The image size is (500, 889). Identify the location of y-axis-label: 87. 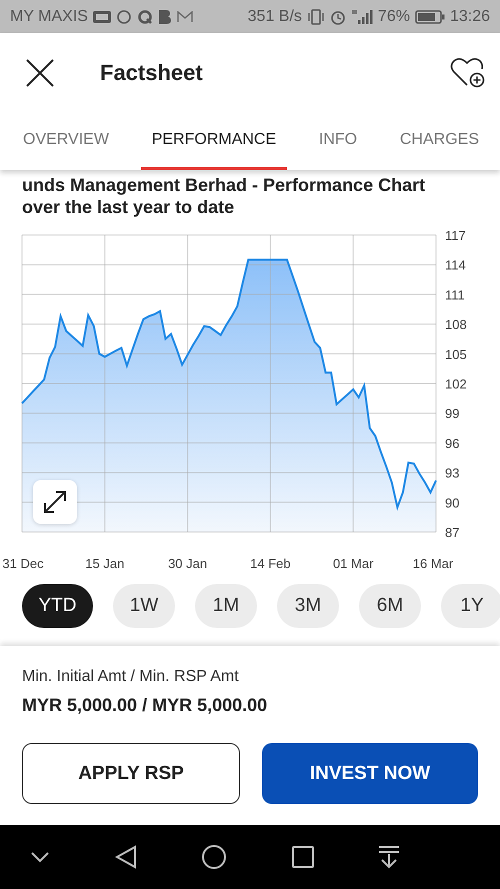
(452, 532).